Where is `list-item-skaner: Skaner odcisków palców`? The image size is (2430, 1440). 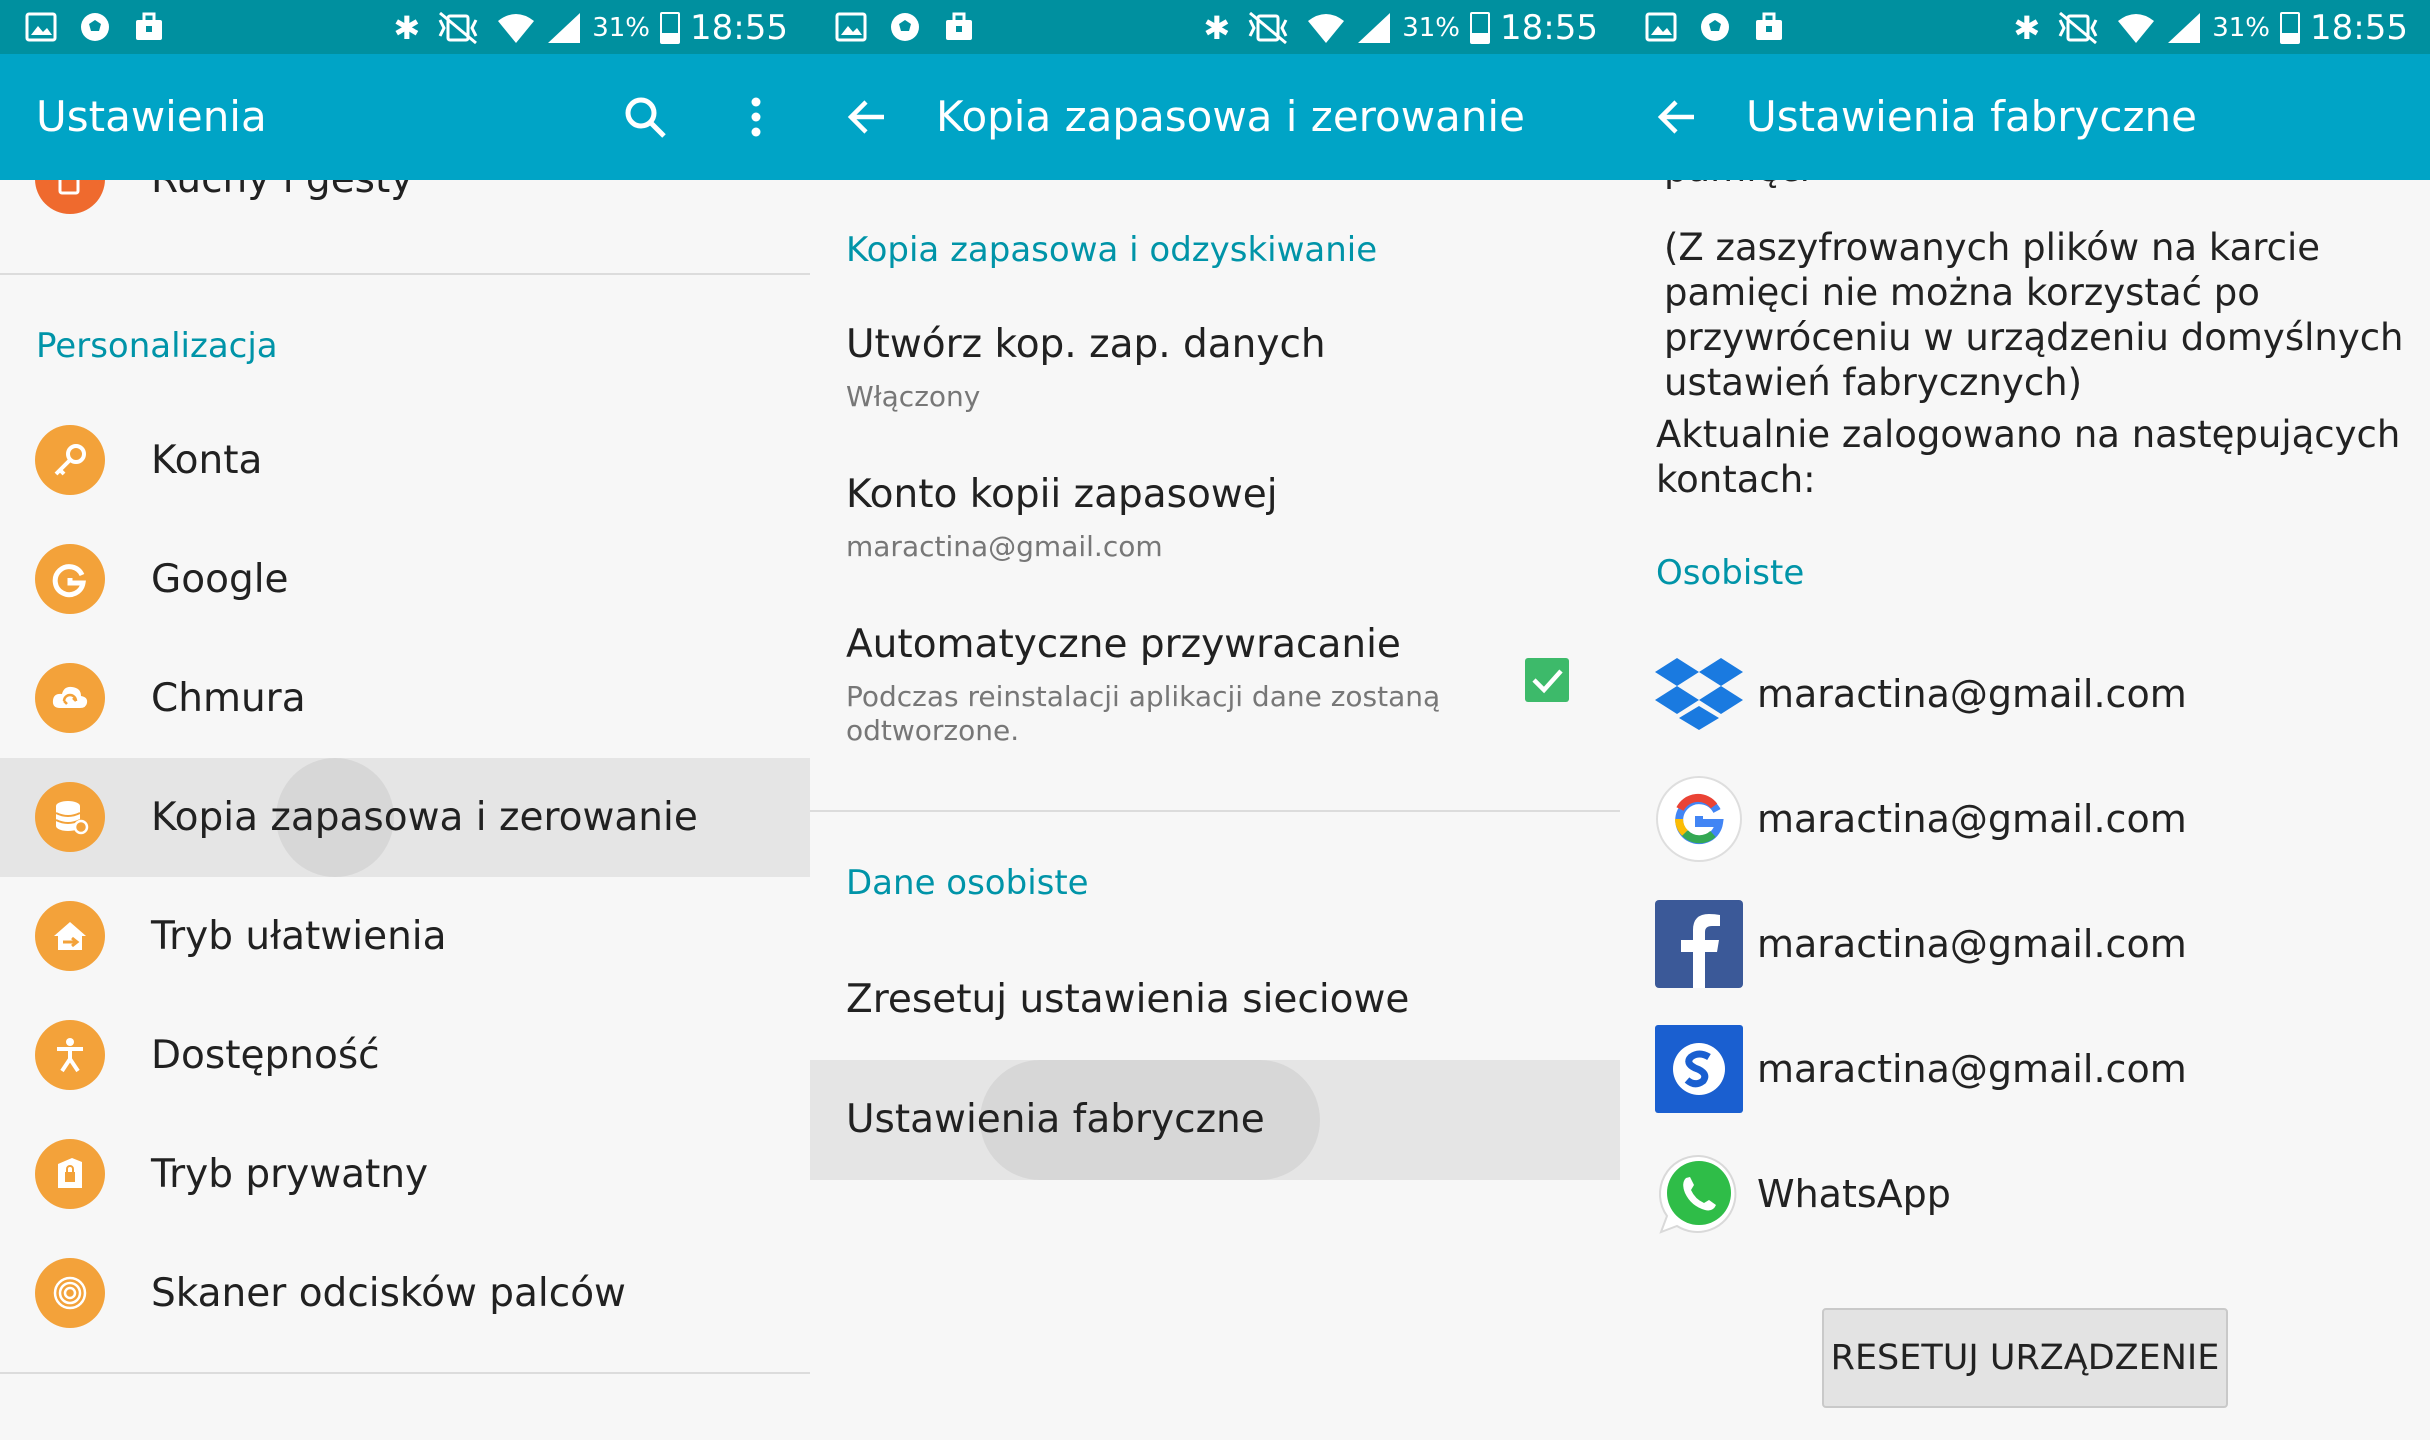 list-item-skaner: Skaner odcisków palców is located at coordinates (405, 1293).